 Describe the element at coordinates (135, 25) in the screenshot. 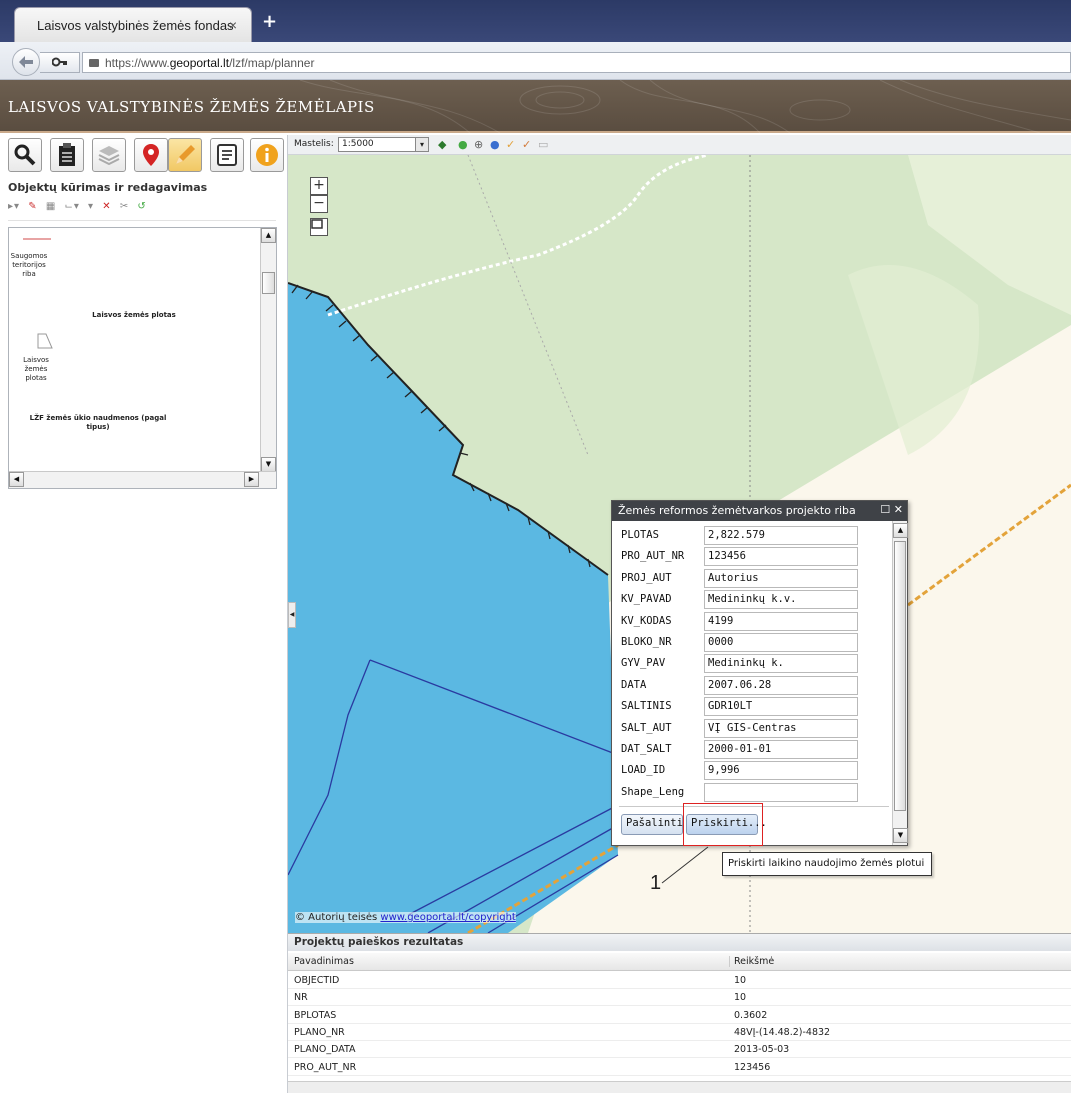

I see `tab-title: Laisvos valstybinės žemės fondas` at that location.